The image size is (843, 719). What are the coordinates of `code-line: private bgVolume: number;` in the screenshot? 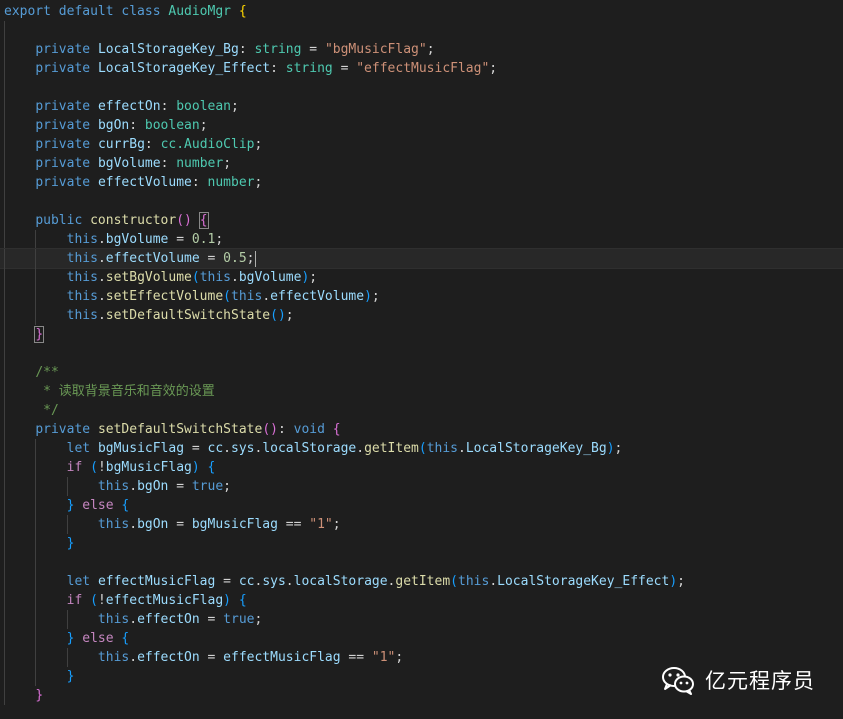 It's located at (421, 163).